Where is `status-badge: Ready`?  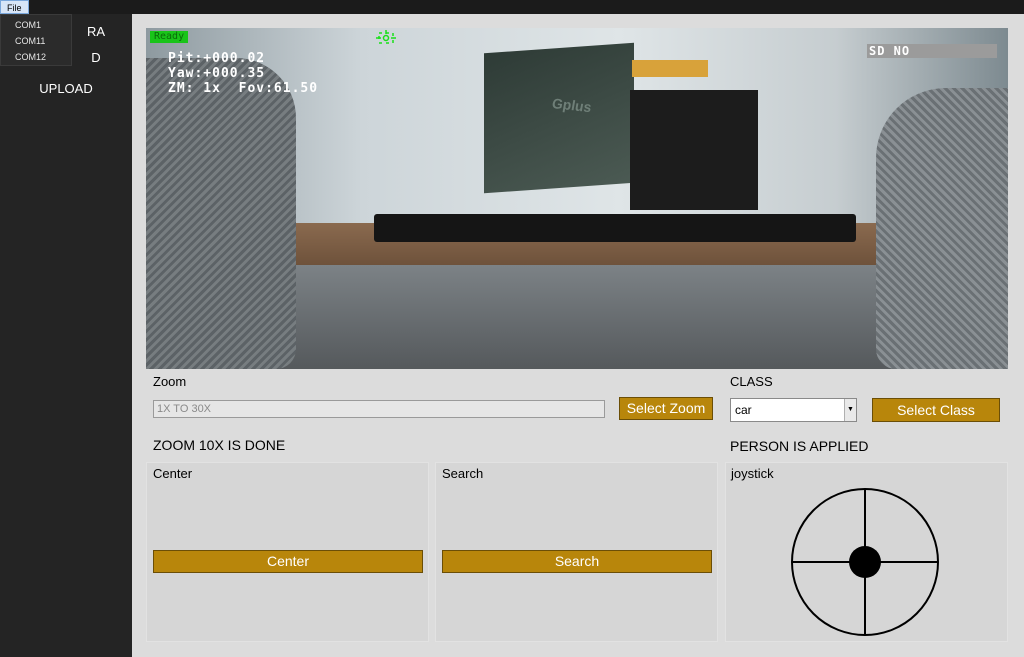 status-badge: Ready is located at coordinates (169, 37).